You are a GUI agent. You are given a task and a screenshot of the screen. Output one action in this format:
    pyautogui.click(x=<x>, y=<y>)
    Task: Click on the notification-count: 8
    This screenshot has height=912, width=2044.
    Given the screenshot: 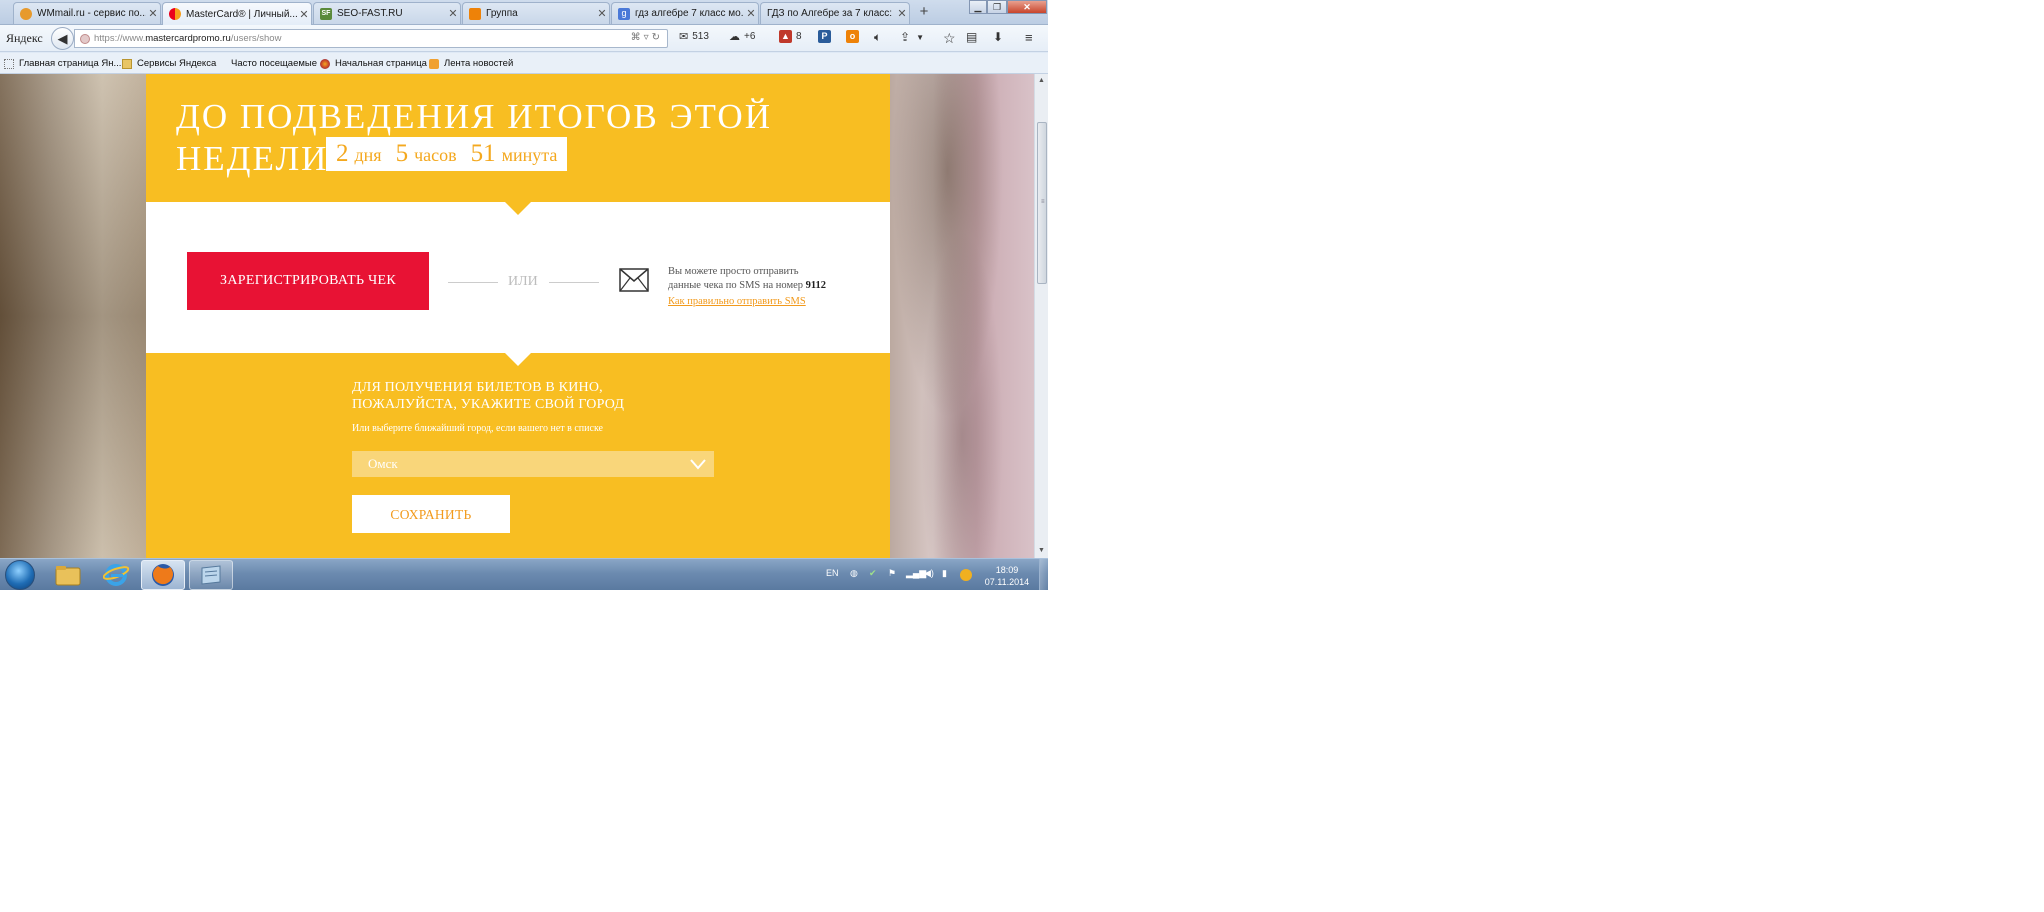 What is the action you would take?
    pyautogui.click(x=799, y=36)
    